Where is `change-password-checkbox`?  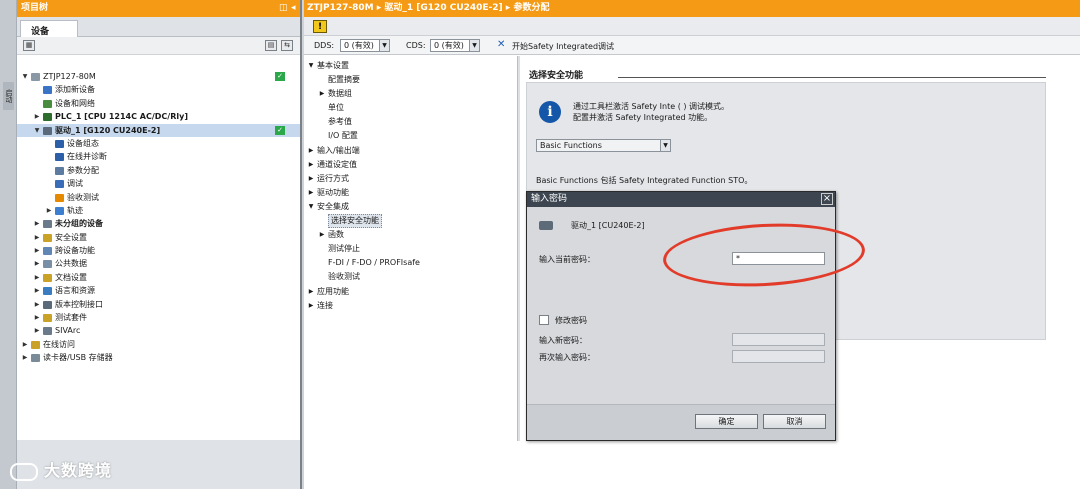 change-password-checkbox is located at coordinates (544, 320).